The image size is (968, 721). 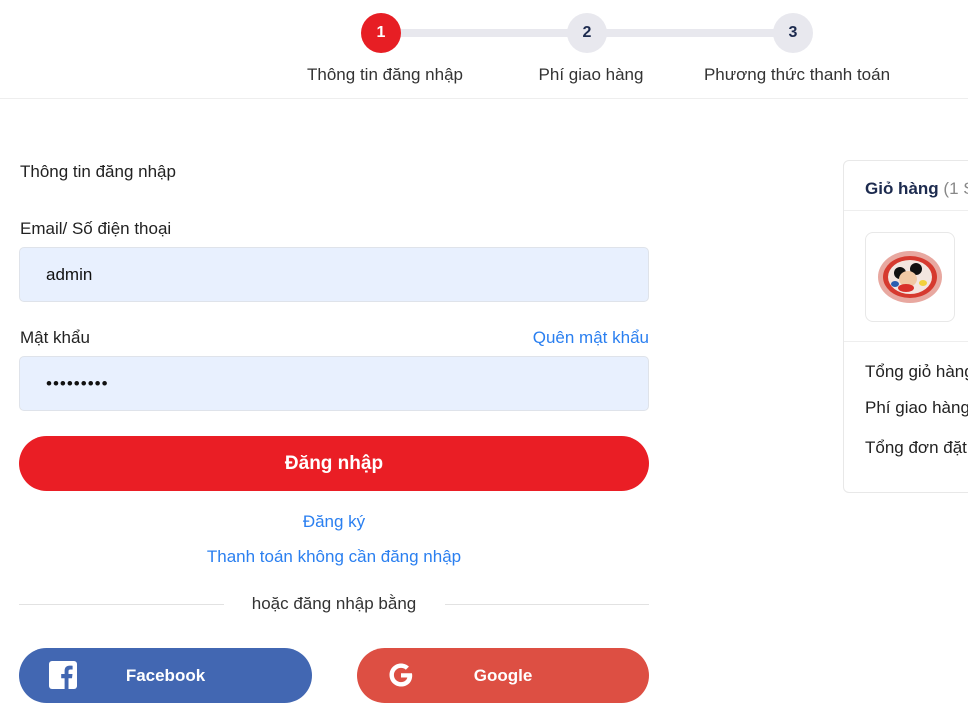 What do you see at coordinates (165, 675) in the screenshot?
I see `facebook-login-button: Facebook` at bounding box center [165, 675].